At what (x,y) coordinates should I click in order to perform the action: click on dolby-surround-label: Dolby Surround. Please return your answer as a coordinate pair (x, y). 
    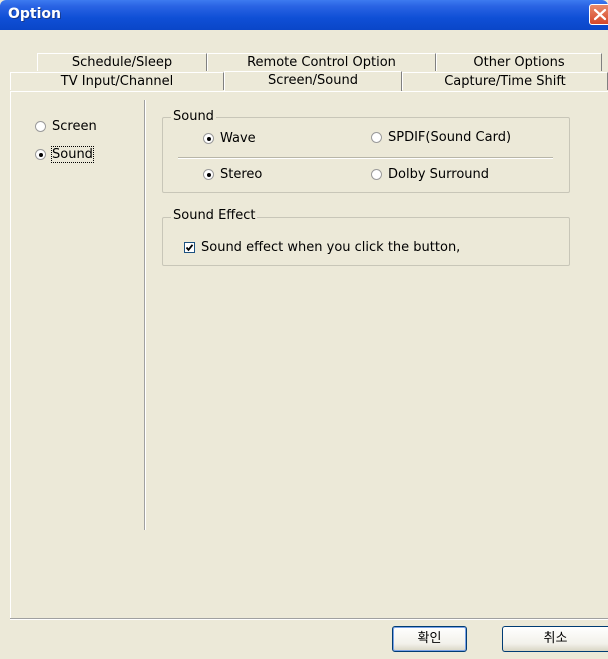
    Looking at the image, I should click on (439, 174).